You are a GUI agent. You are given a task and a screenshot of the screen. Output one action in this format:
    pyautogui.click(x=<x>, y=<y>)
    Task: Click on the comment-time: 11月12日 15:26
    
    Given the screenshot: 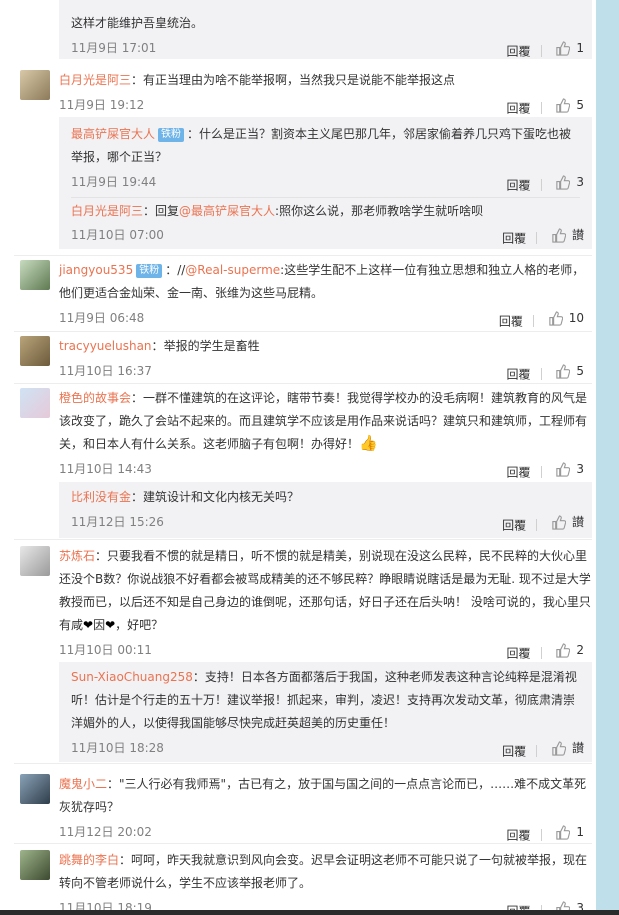 What is the action you would take?
    pyautogui.click(x=117, y=522)
    